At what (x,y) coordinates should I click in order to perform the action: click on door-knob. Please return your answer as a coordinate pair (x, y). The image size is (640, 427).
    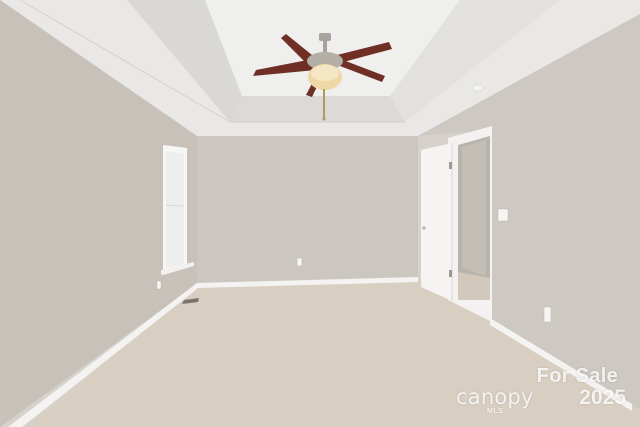
    Looking at the image, I should click on (424, 228).